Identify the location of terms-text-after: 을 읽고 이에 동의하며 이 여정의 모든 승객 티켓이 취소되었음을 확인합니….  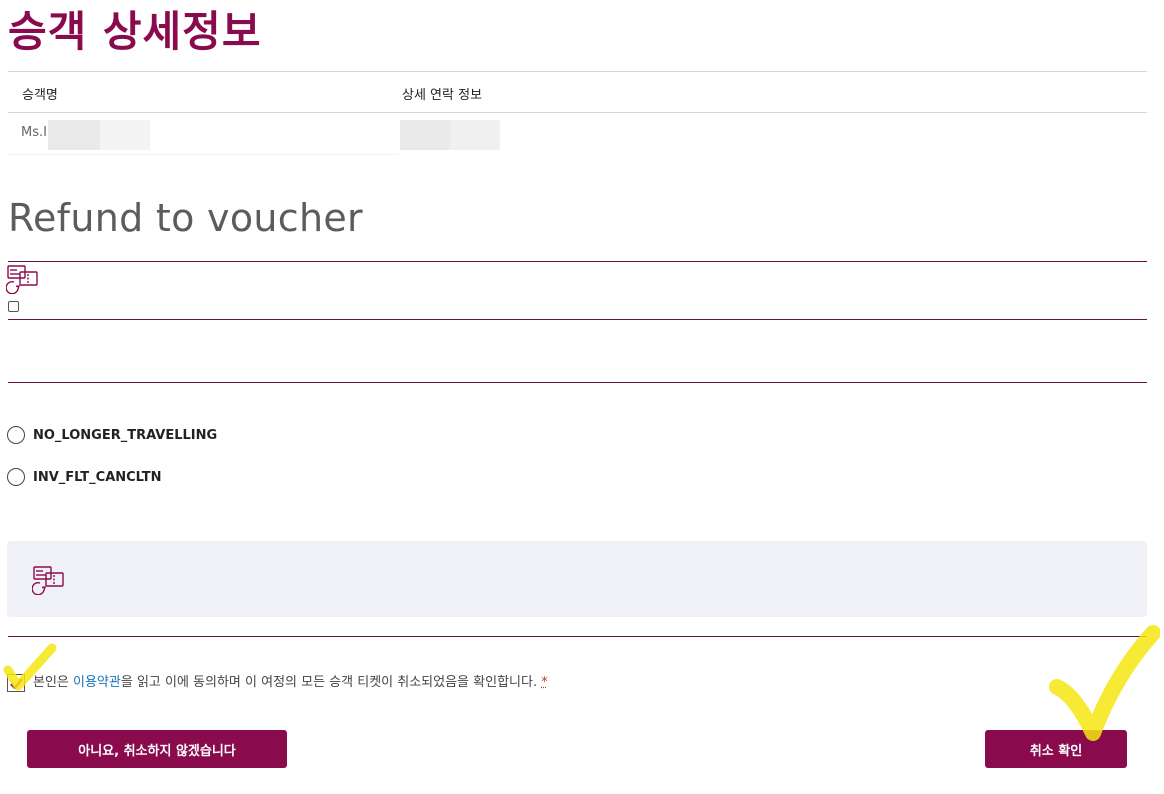
(331, 682).